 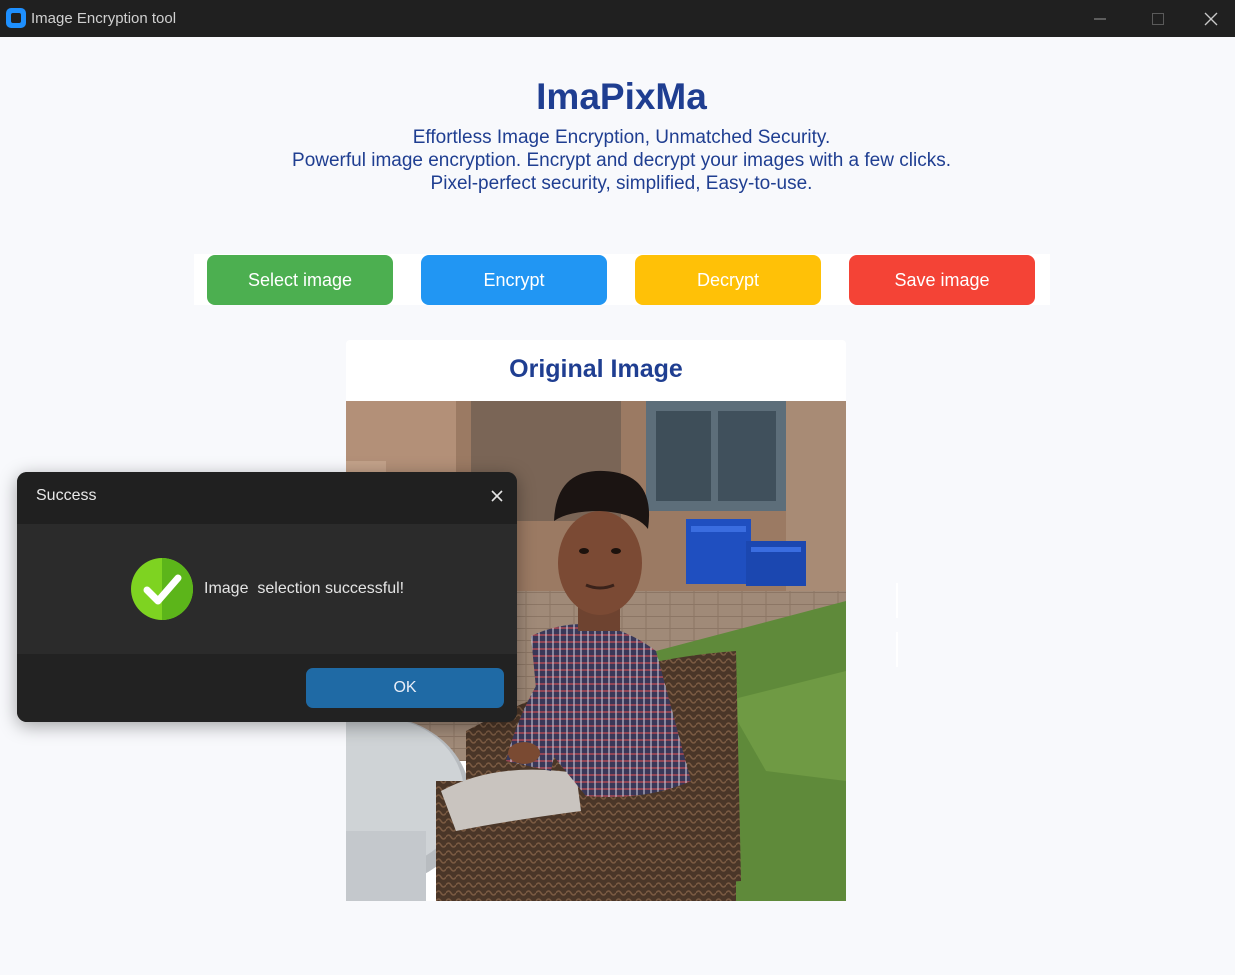 I want to click on maximize-icon, so click(x=1158, y=19).